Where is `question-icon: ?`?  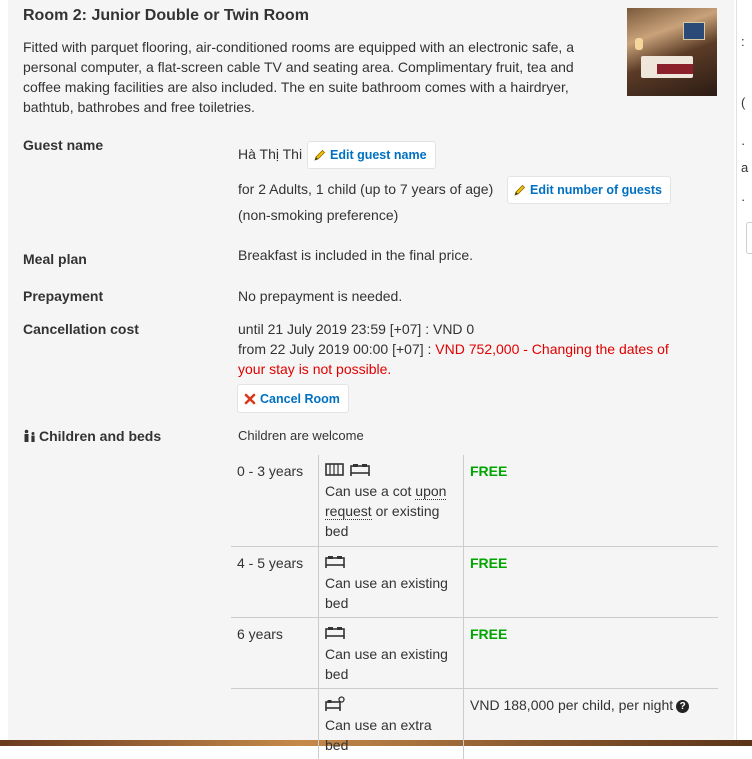
question-icon: ? is located at coordinates (683, 706).